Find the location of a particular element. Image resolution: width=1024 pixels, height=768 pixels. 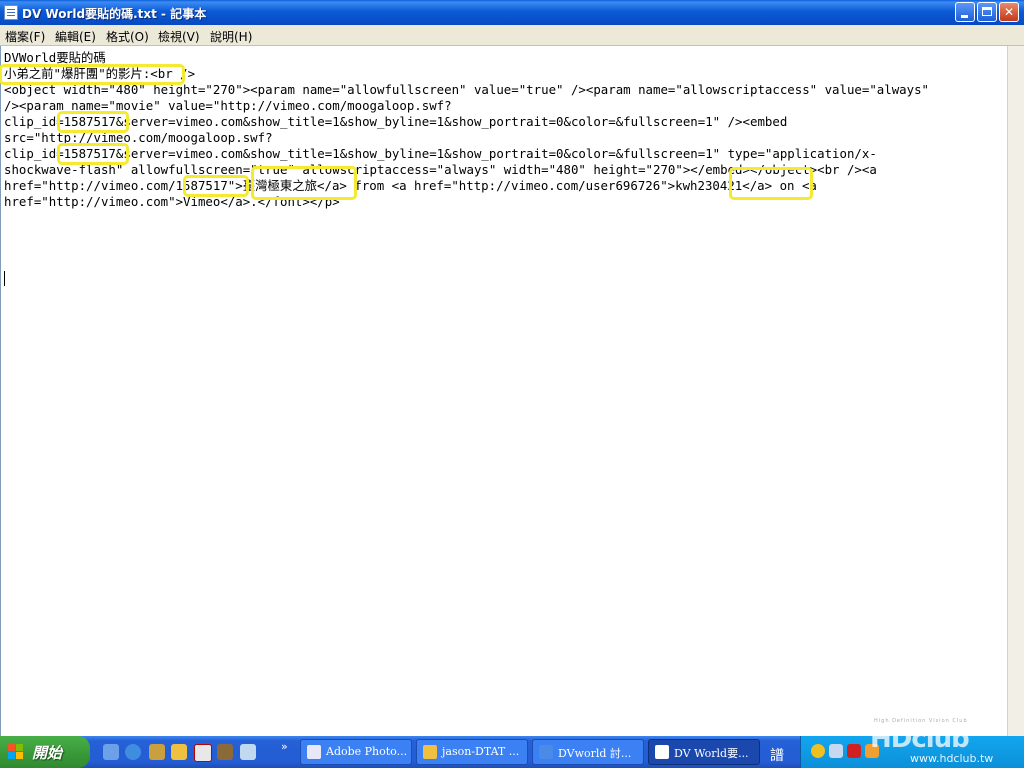

photoshop-icon is located at coordinates (314, 752).